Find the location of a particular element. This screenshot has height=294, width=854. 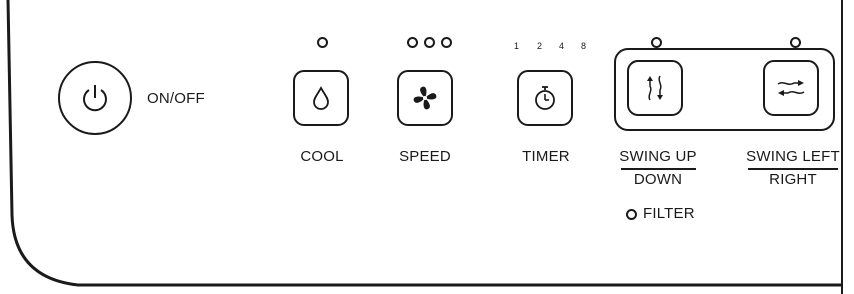

timer-step-4: 4 is located at coordinates (562, 46).